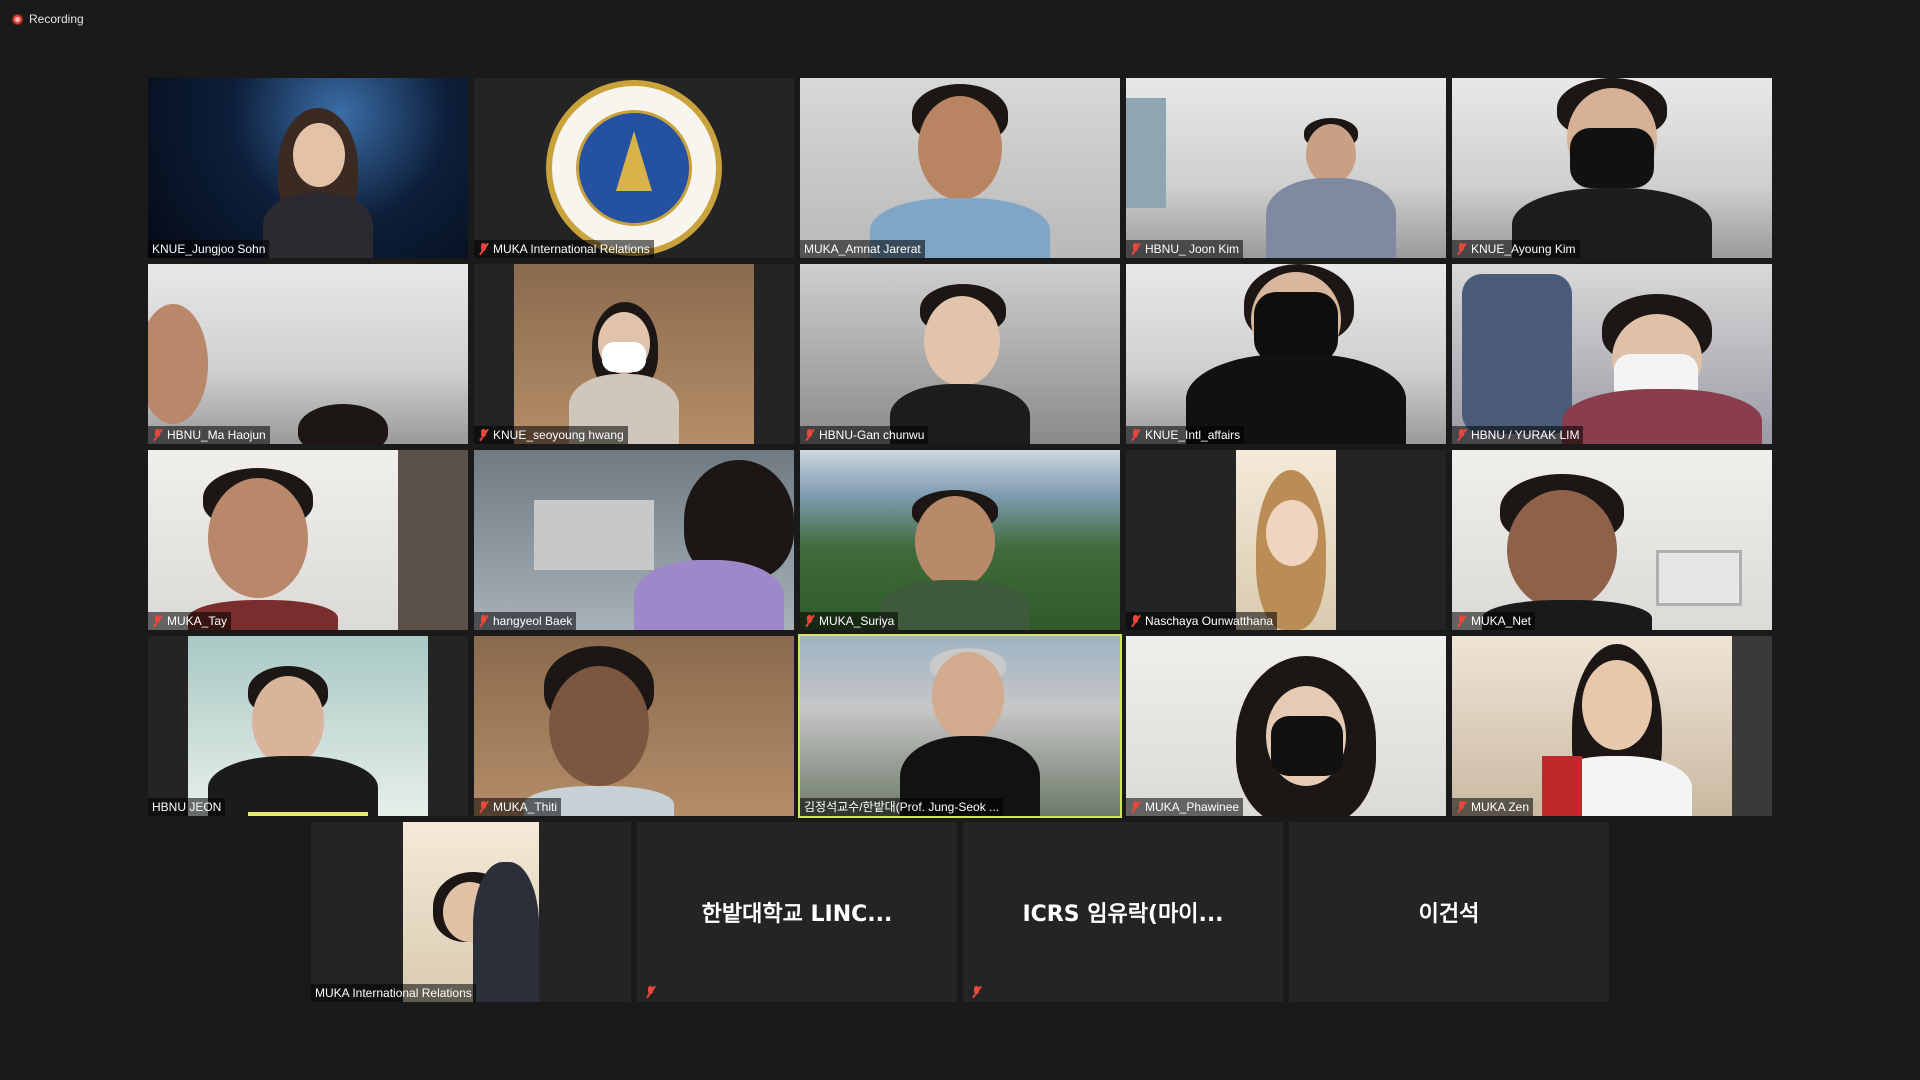 This screenshot has width=1920, height=1080. I want to click on participant-tile: hangyeol Baek, so click(634, 540).